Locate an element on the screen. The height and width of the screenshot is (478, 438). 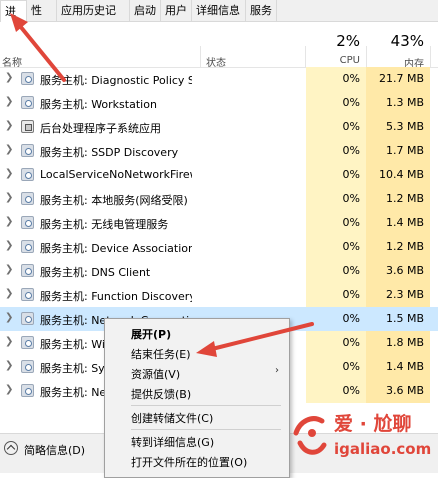
memory-value: 5.3 MB is located at coordinates (404, 126).